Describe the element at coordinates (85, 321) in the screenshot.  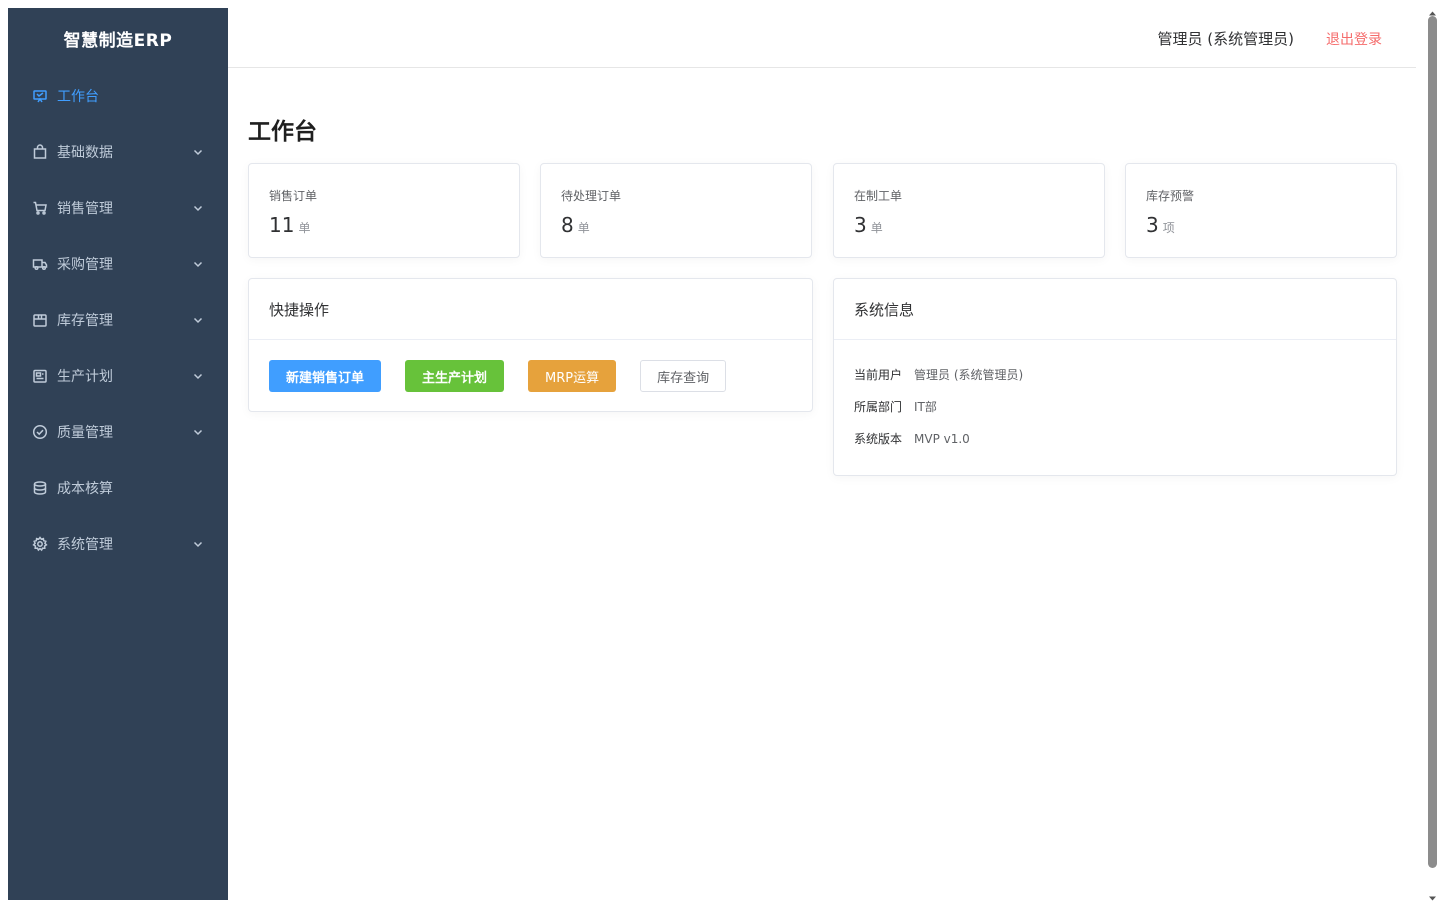
I see `sidebar-item-label: 库存管理` at that location.